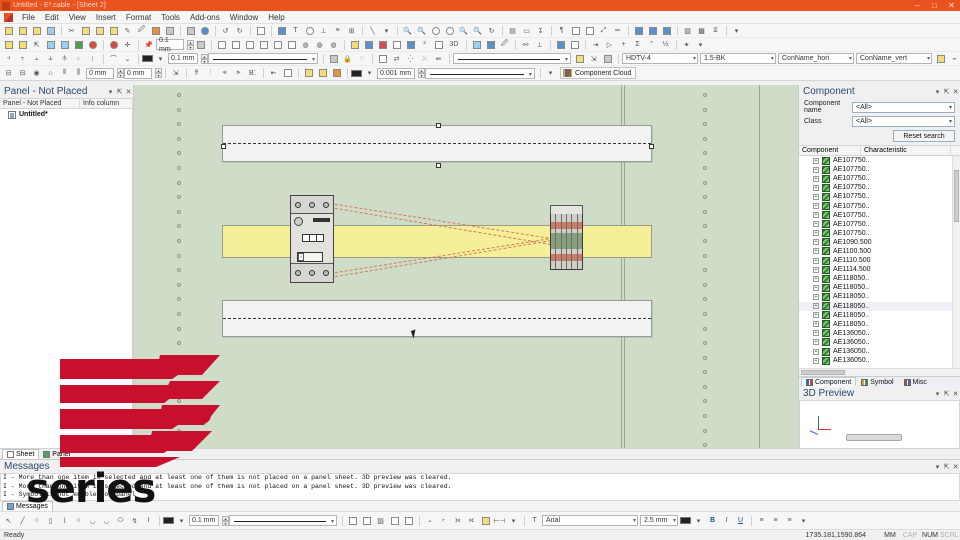 The image size is (960, 540). I want to click on font-name-combo: Arial ▾, so click(590, 520).